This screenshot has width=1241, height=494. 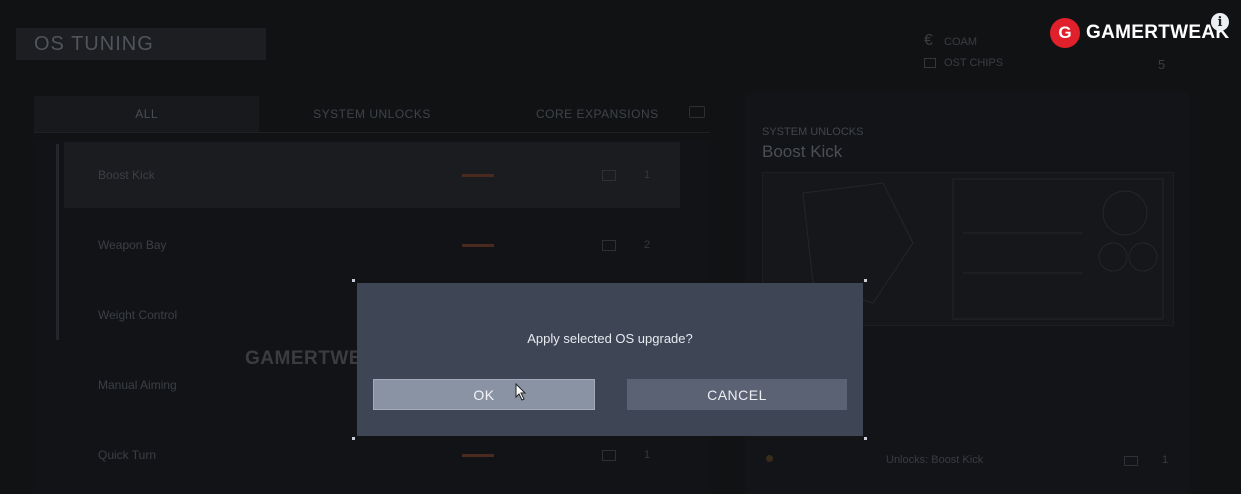 What do you see at coordinates (1162, 64) in the screenshot?
I see `ost-value: 5` at bounding box center [1162, 64].